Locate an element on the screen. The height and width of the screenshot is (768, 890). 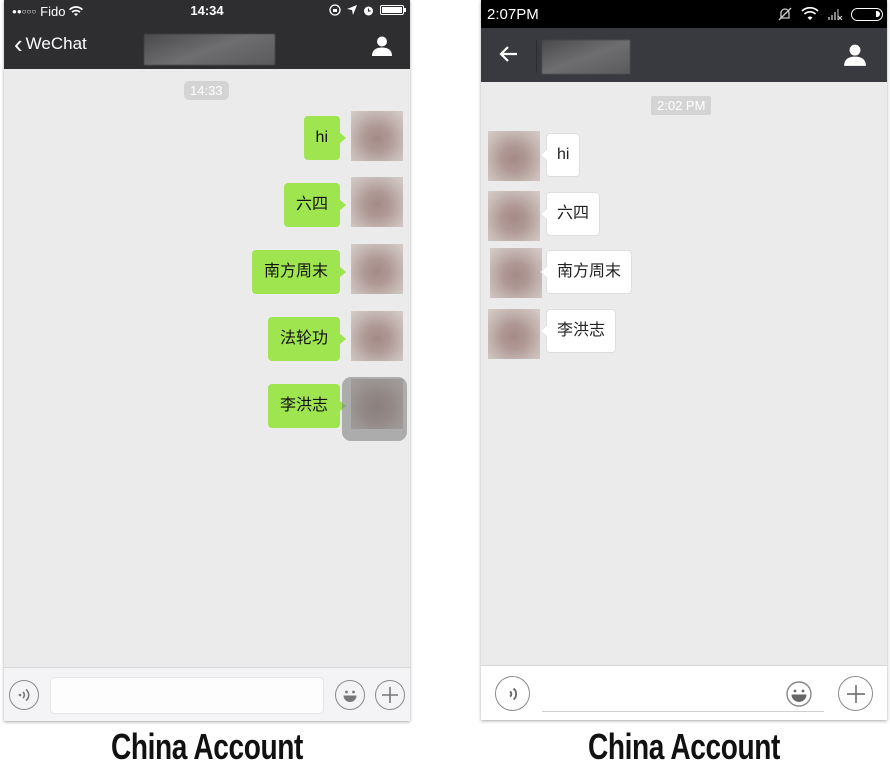
nav-bar: ‹ WeChat is located at coordinates (207, 45).